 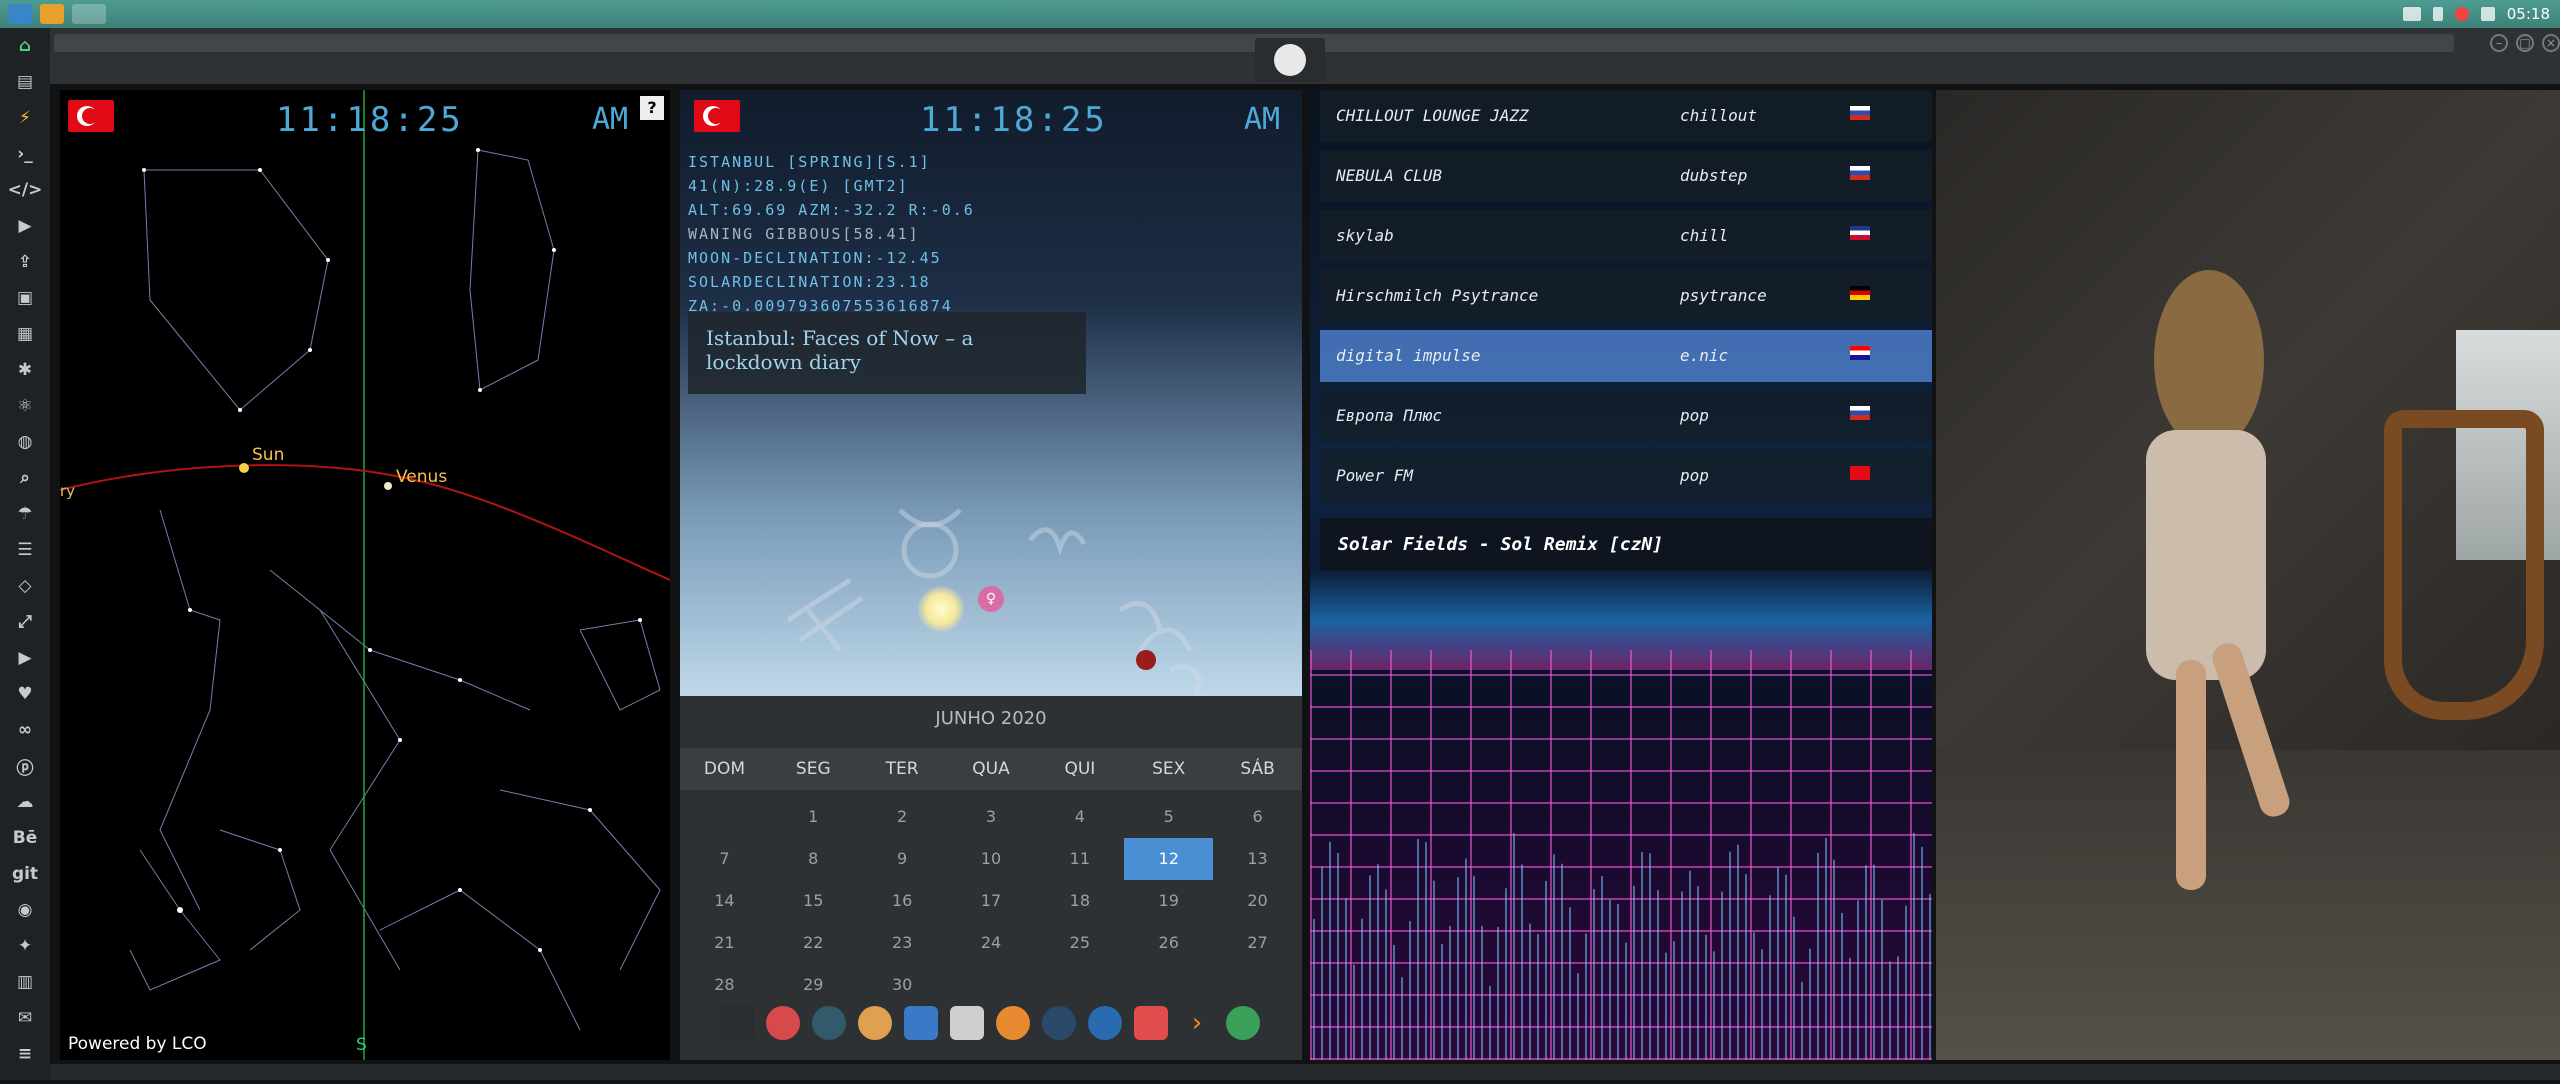 What do you see at coordinates (25, 550) in the screenshot?
I see `sidebar-contacts-icon: ☰` at bounding box center [25, 550].